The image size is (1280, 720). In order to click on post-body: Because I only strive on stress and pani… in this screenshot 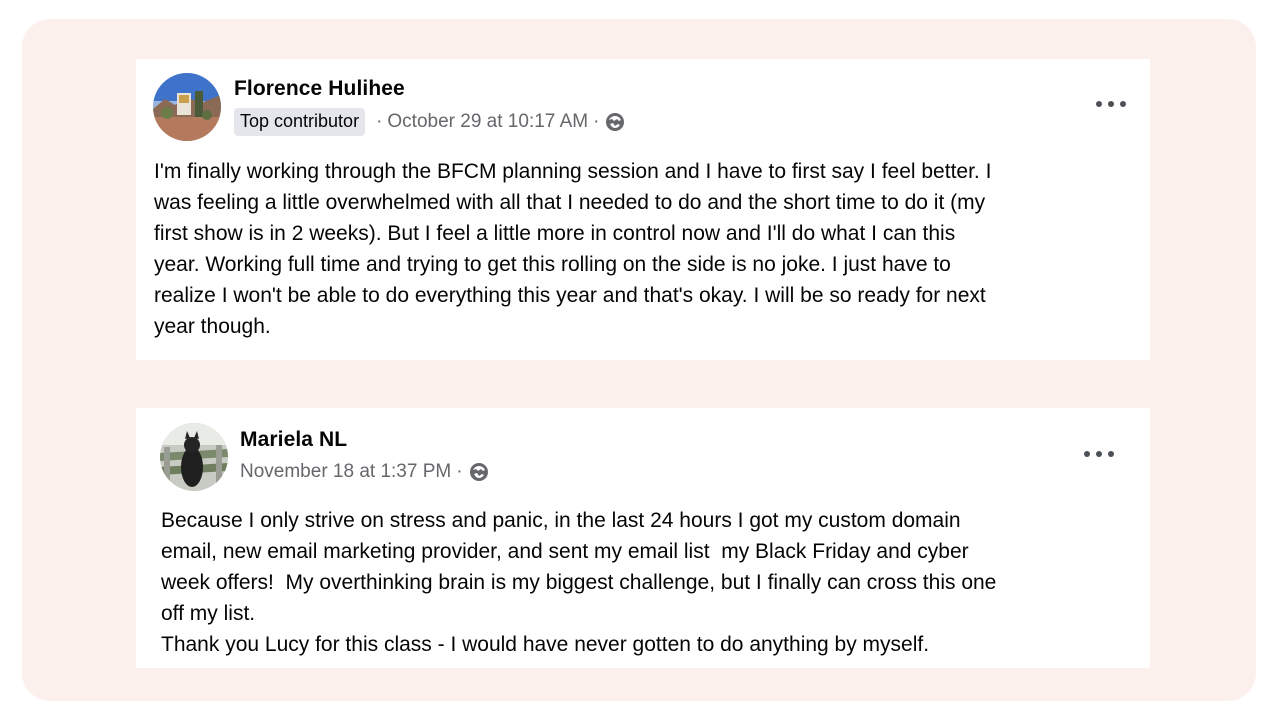, I will do `click(579, 582)`.